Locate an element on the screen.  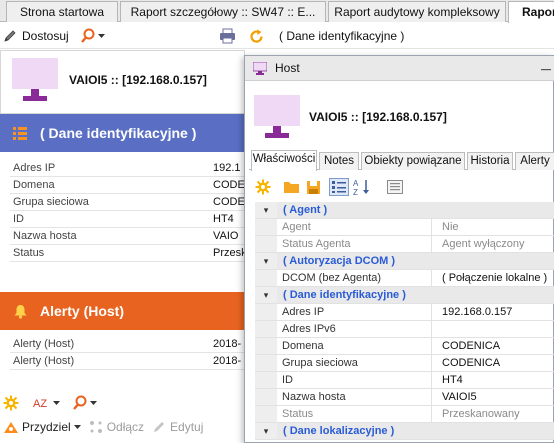
adjust-button: Dostosuj is located at coordinates (36, 36).